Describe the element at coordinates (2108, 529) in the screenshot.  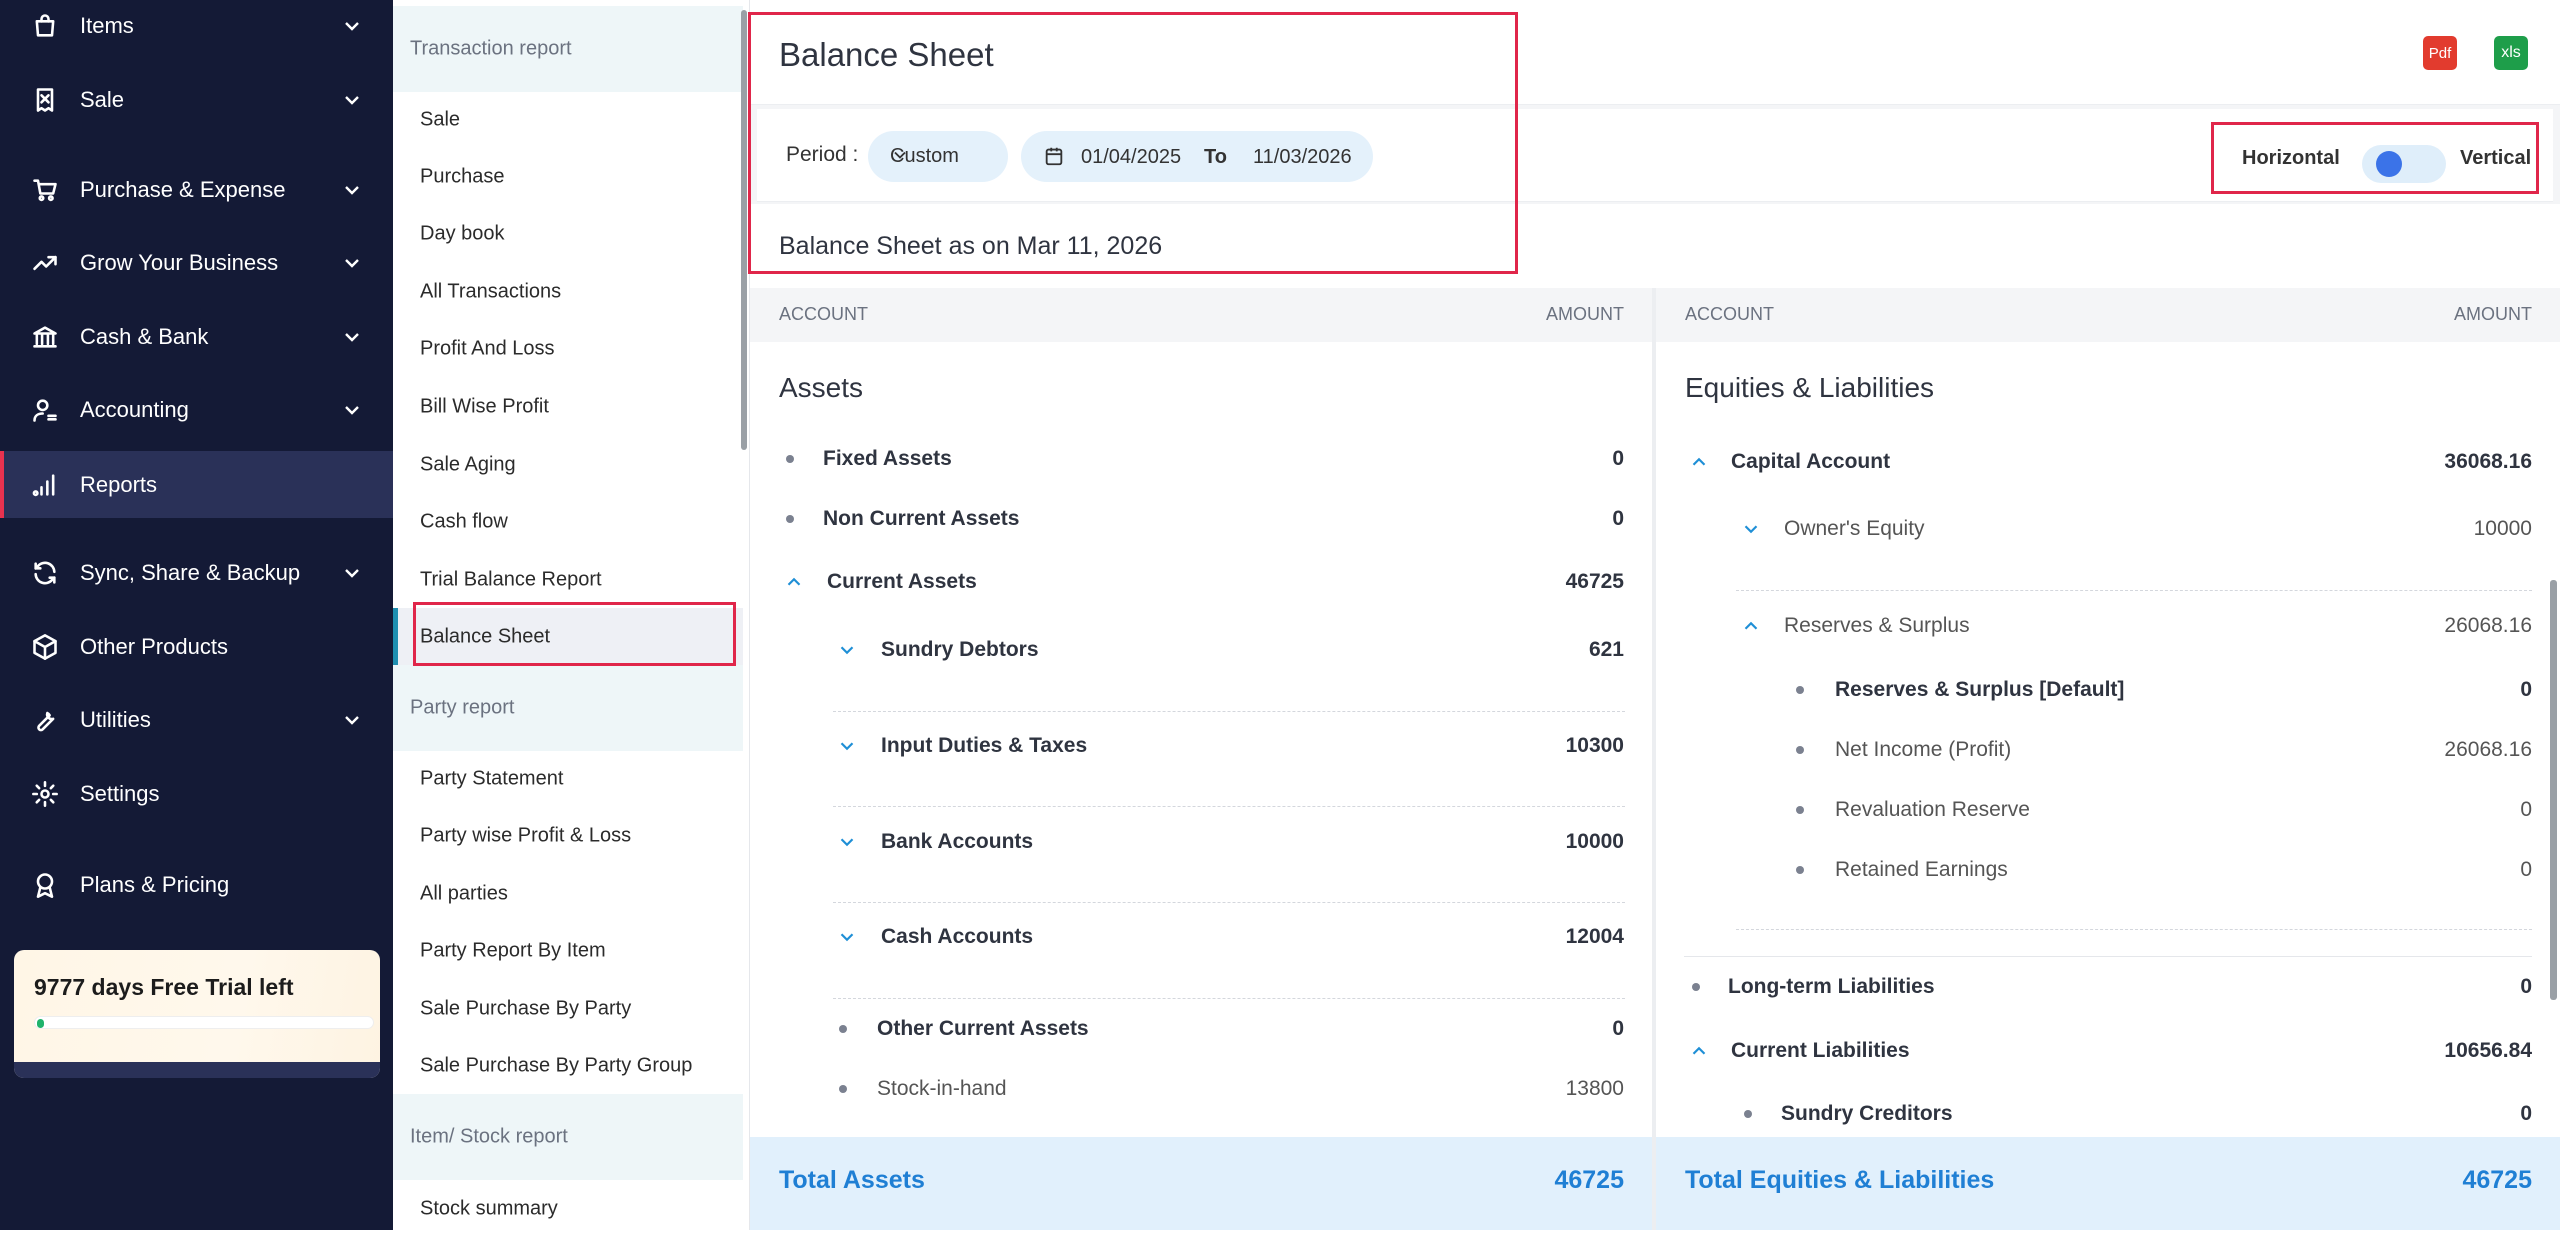
I see `table-row: Owner's Equity 10000` at that location.